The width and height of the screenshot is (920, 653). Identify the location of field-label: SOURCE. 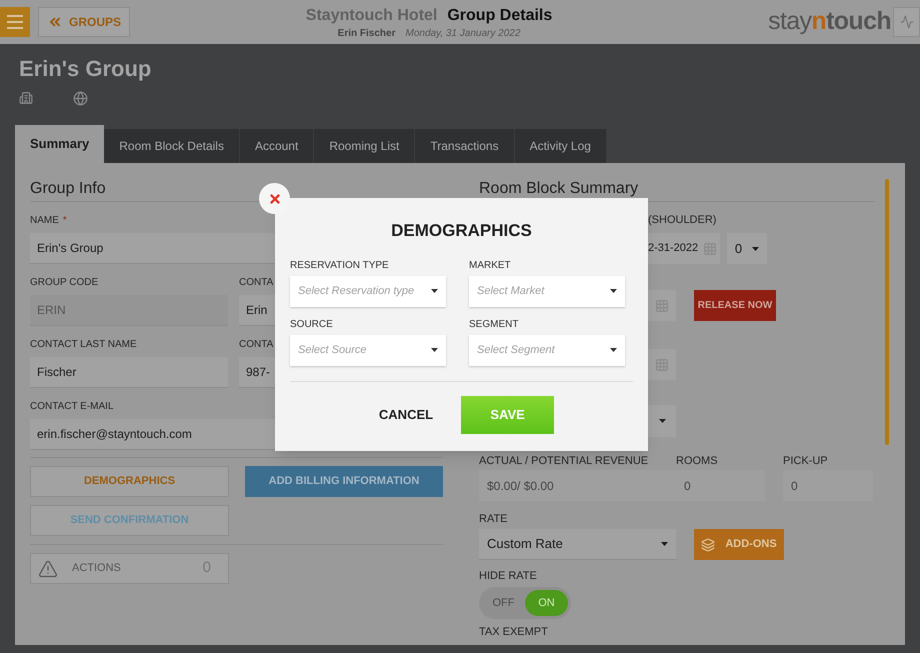
(312, 324).